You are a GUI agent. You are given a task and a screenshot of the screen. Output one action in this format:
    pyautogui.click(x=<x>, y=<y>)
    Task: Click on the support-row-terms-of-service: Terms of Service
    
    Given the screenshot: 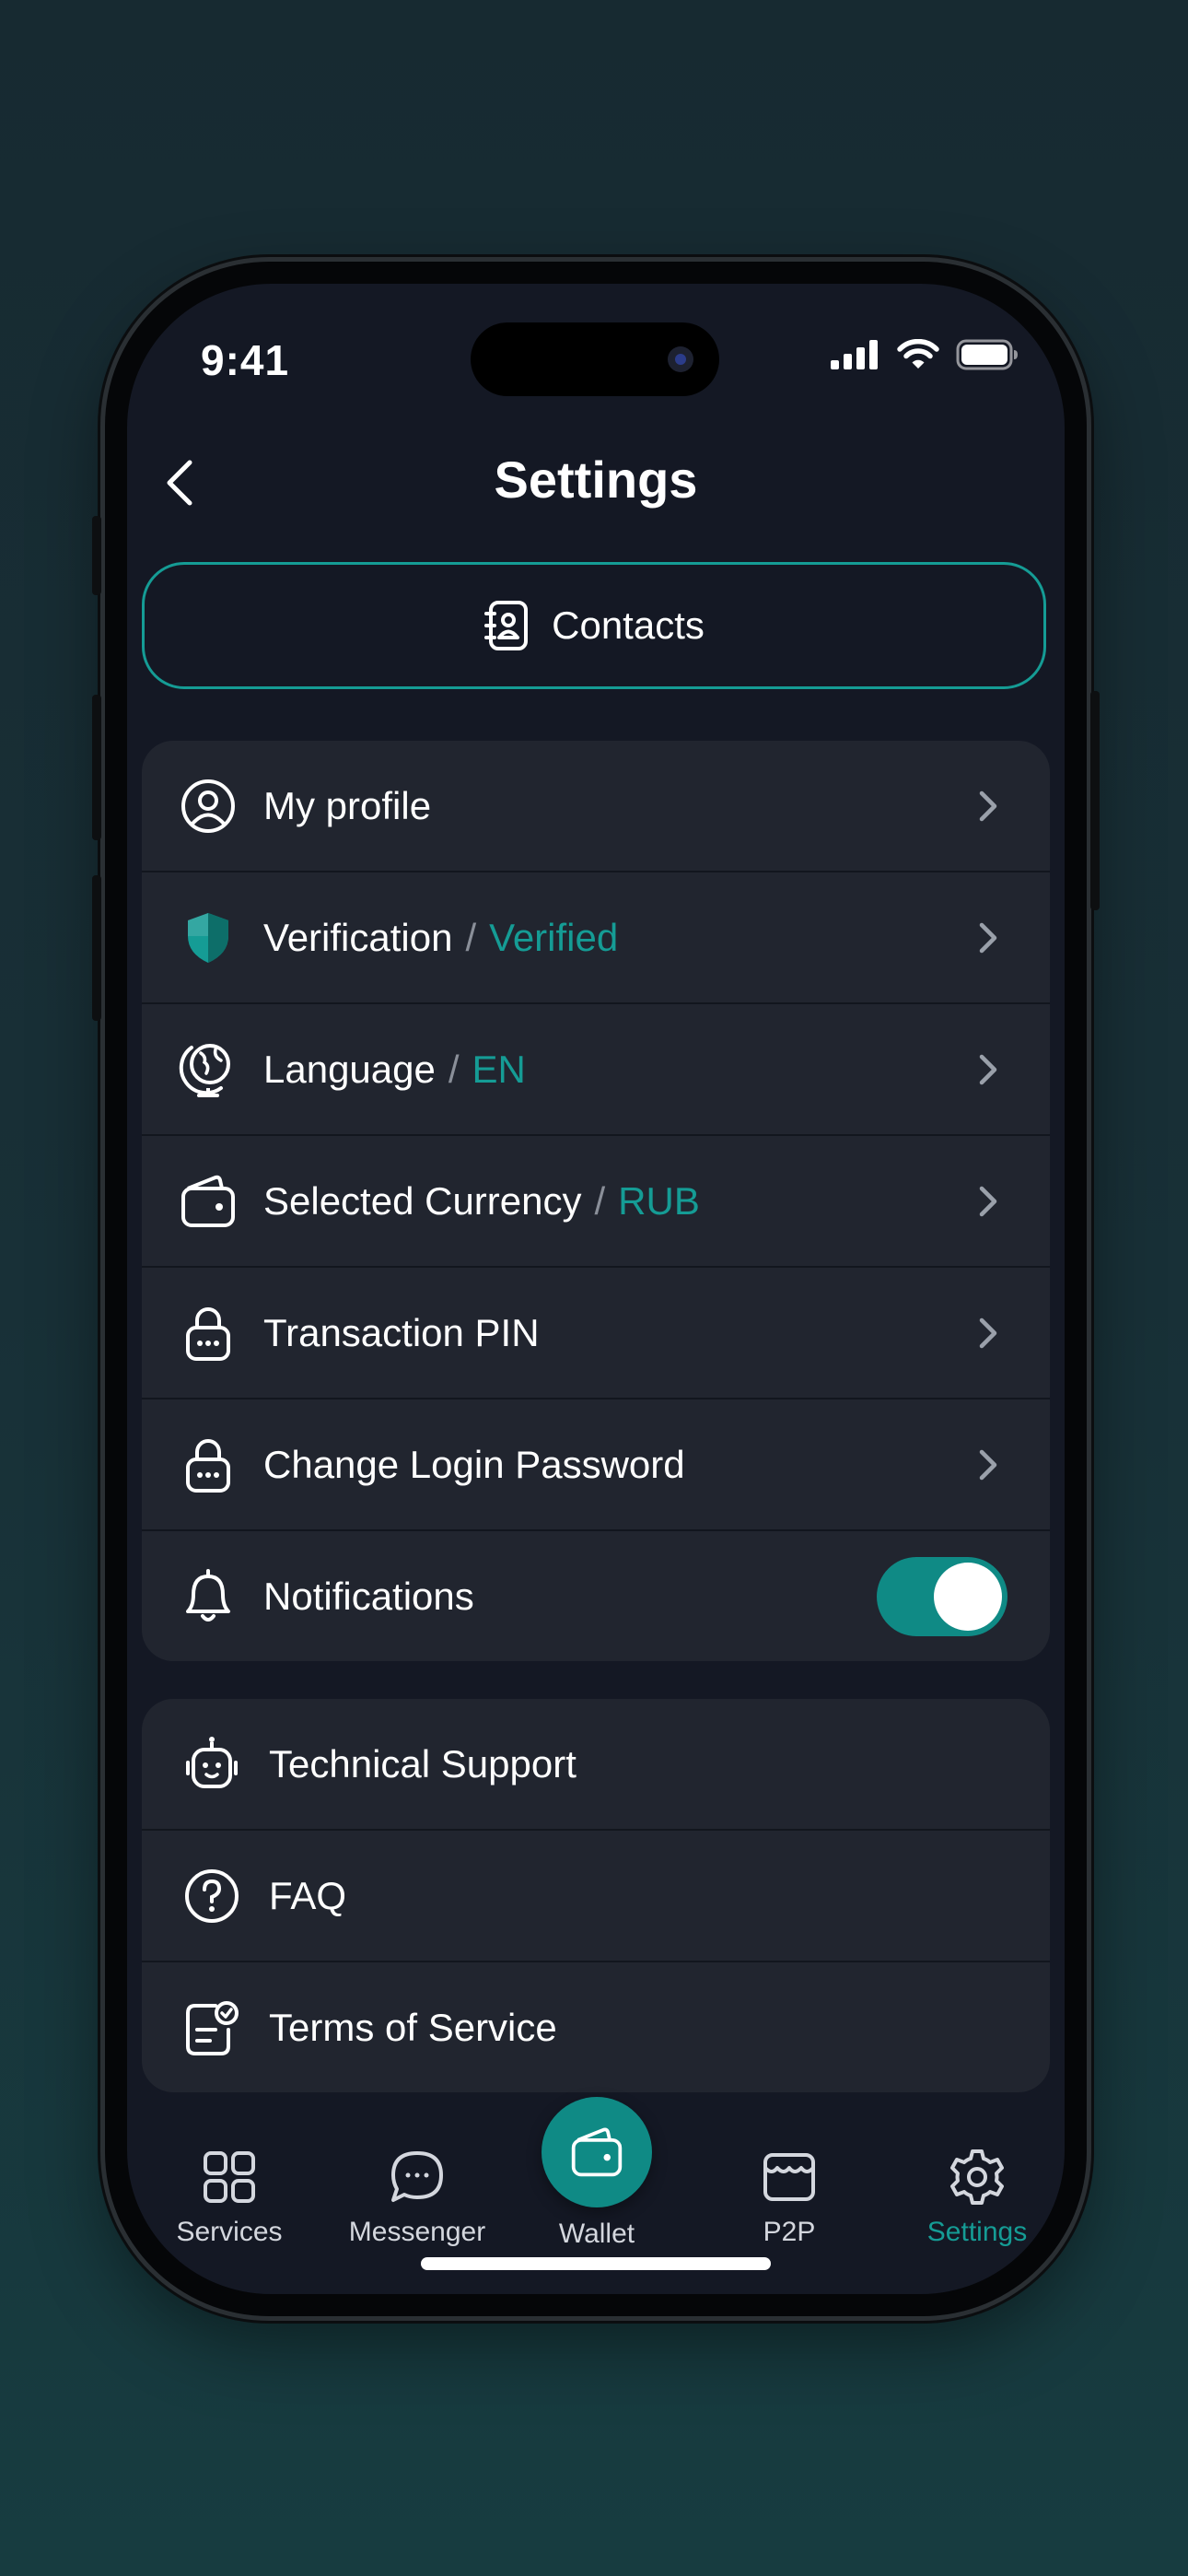 What is the action you would take?
    pyautogui.click(x=596, y=2027)
    